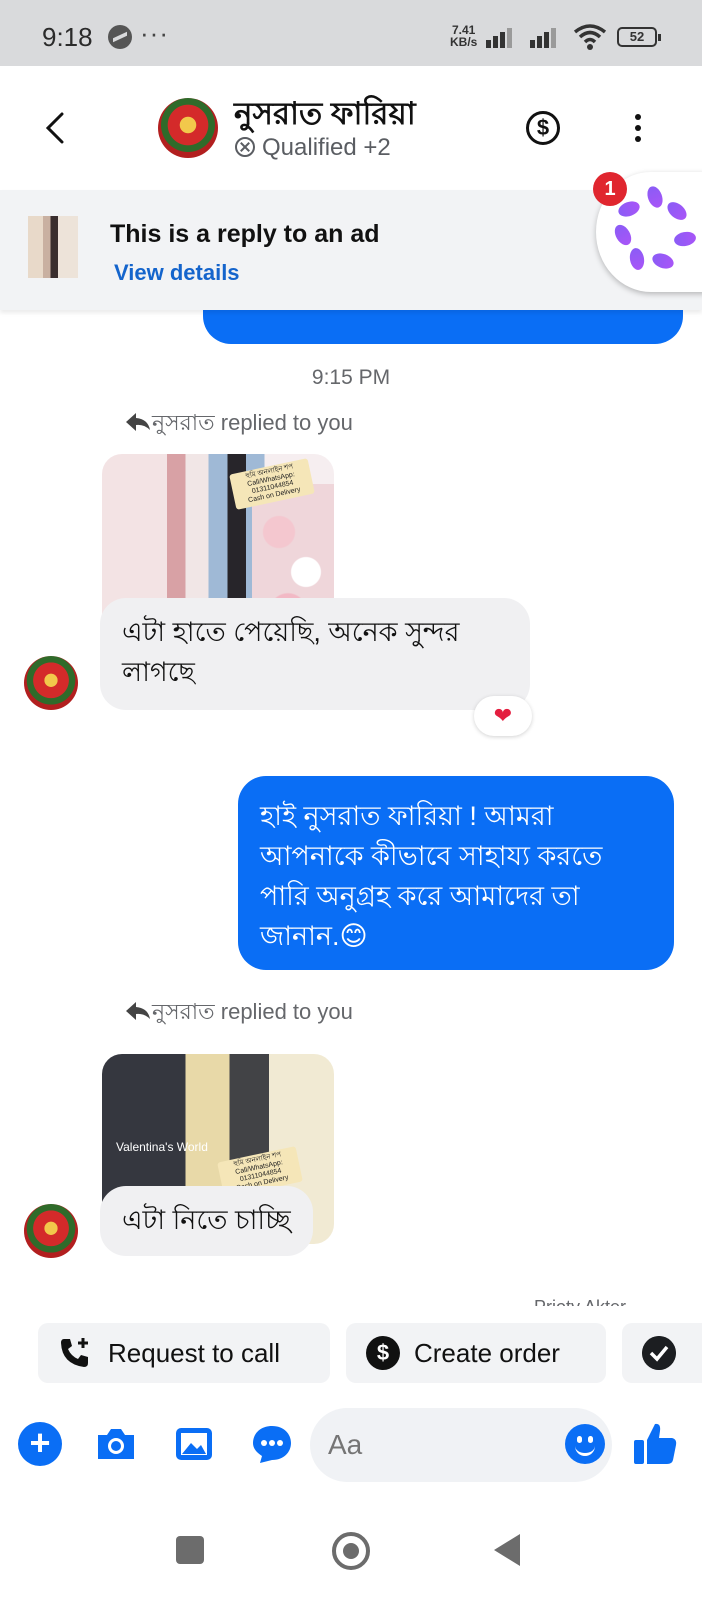 The image size is (702, 1600). Describe the element at coordinates (638, 128) in the screenshot. I see `more-options-icon` at that location.